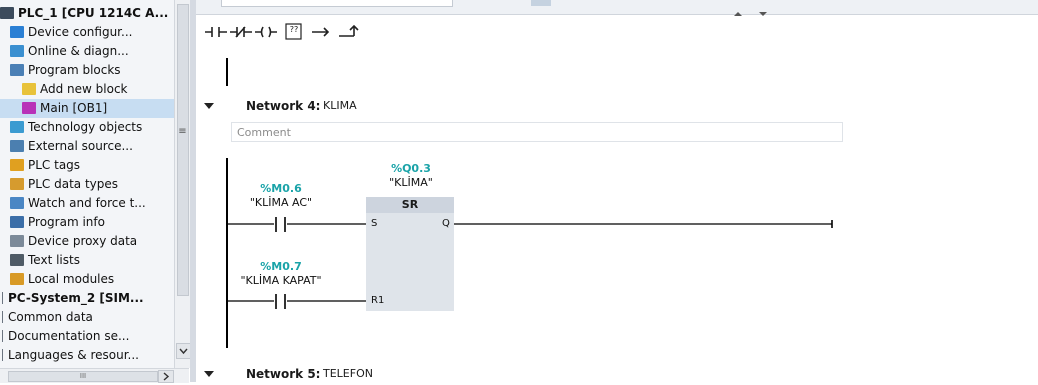 This screenshot has height=385, width=1038. Describe the element at coordinates (17, 202) in the screenshot. I see `watch-force-icon` at that location.